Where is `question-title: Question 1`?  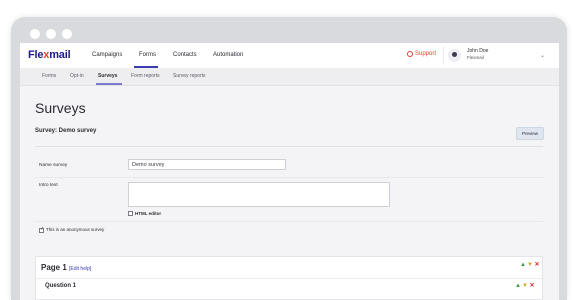
question-title: Question 1 is located at coordinates (61, 286).